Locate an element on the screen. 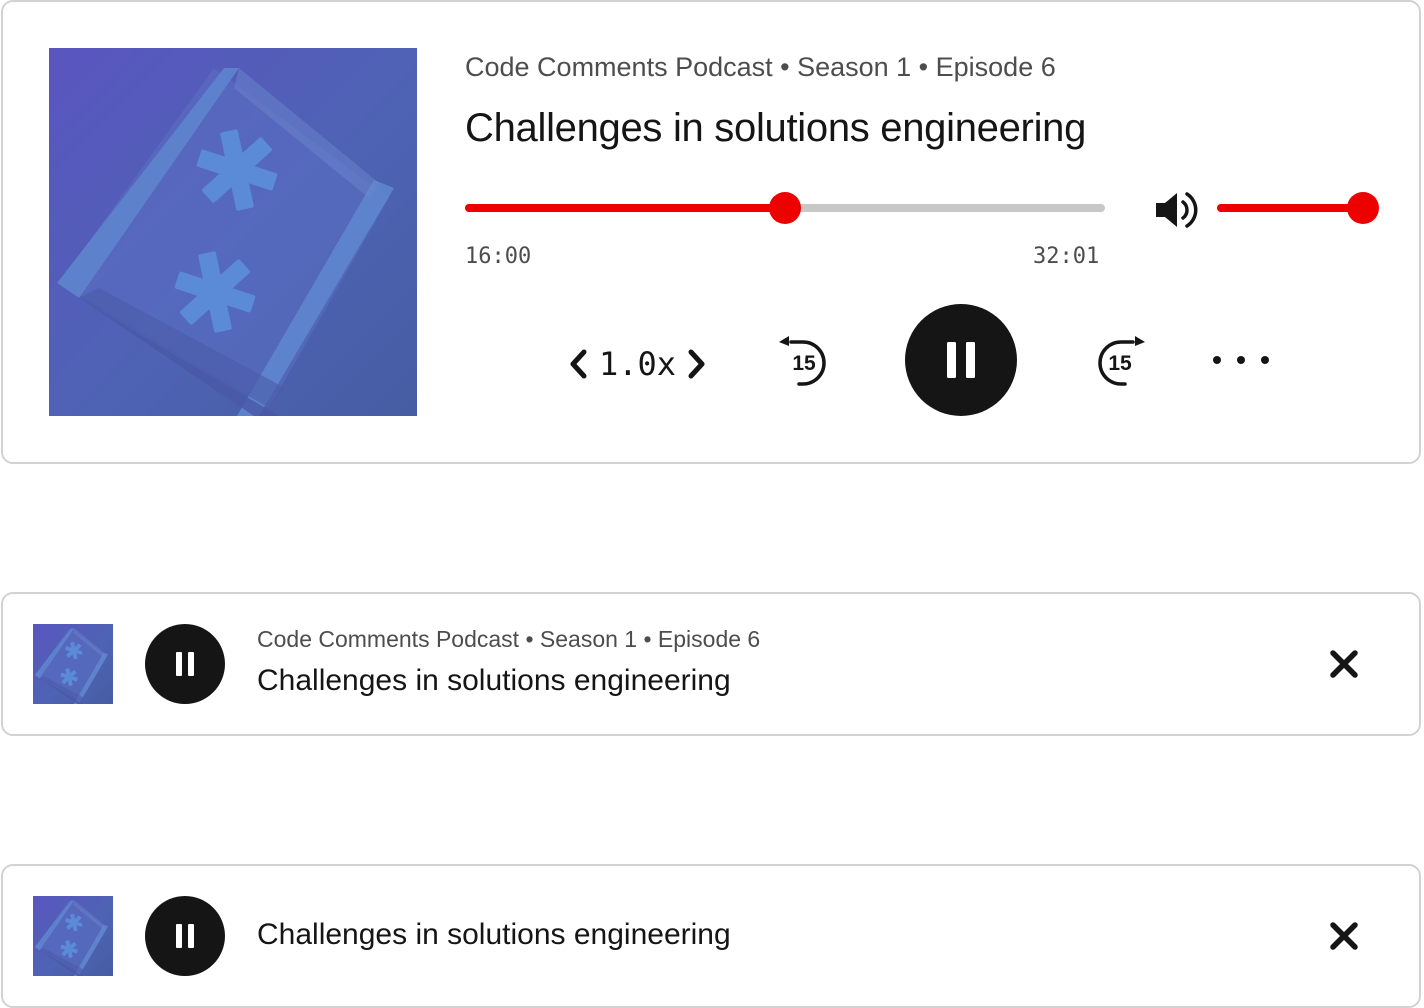  seek-forward-label: 15 is located at coordinates (1120, 363).